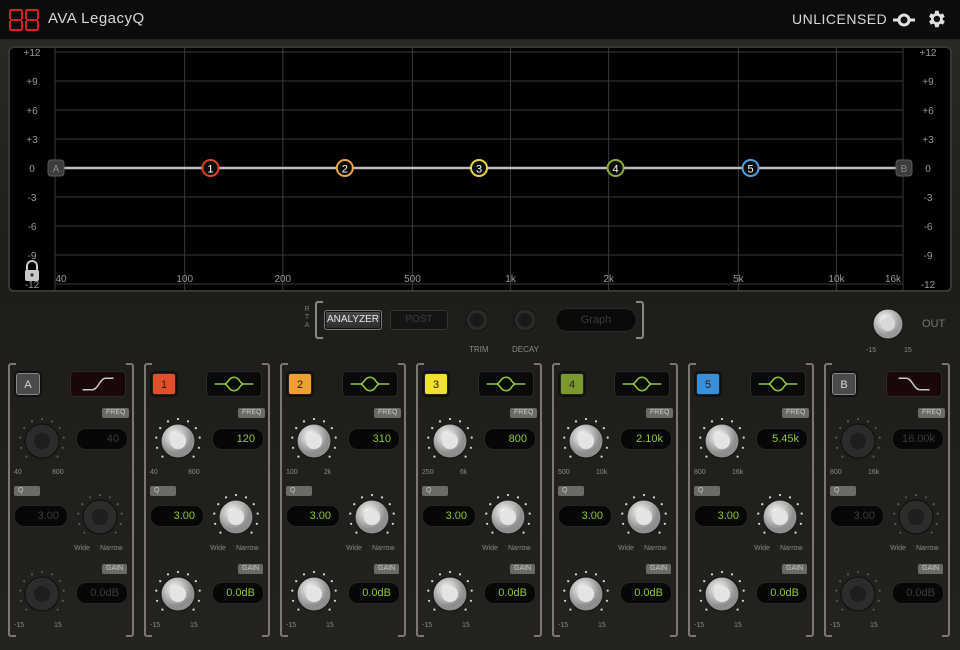 This screenshot has width=960, height=650. I want to click on freq-value: 2.10k, so click(646, 439).